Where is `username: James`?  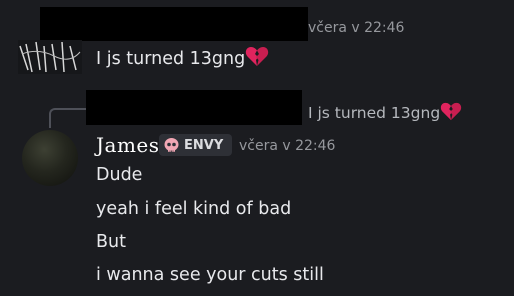 username: James is located at coordinates (128, 145).